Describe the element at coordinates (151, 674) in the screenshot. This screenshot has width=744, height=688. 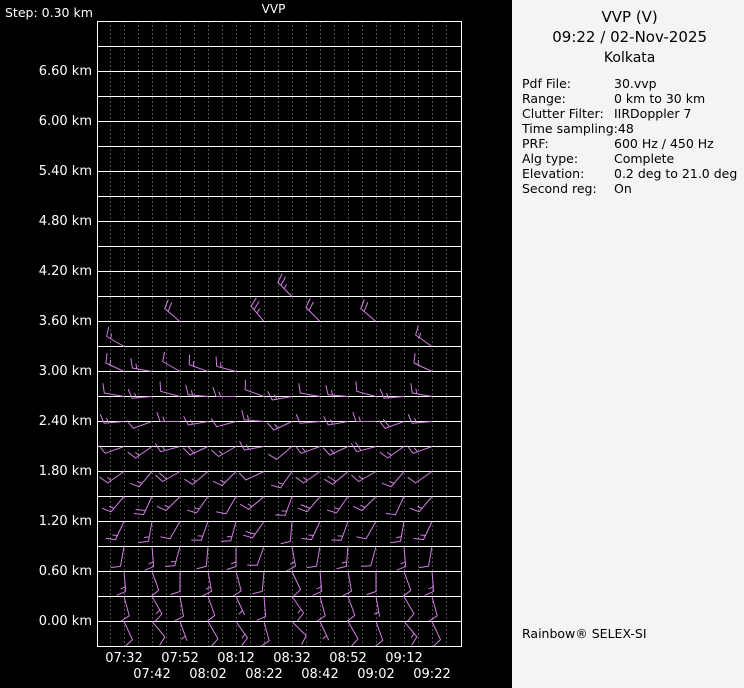
I see `x-axis-label: 07:42` at that location.